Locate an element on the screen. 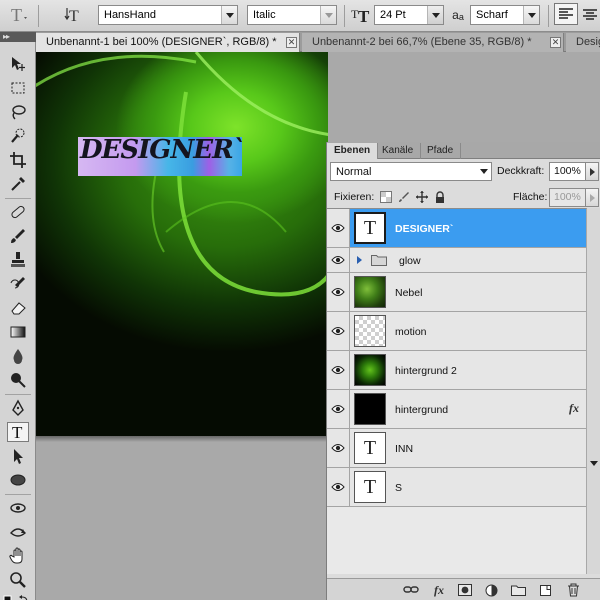 This screenshot has height=600, width=600. eyedropper-tool is located at coordinates (18, 184).